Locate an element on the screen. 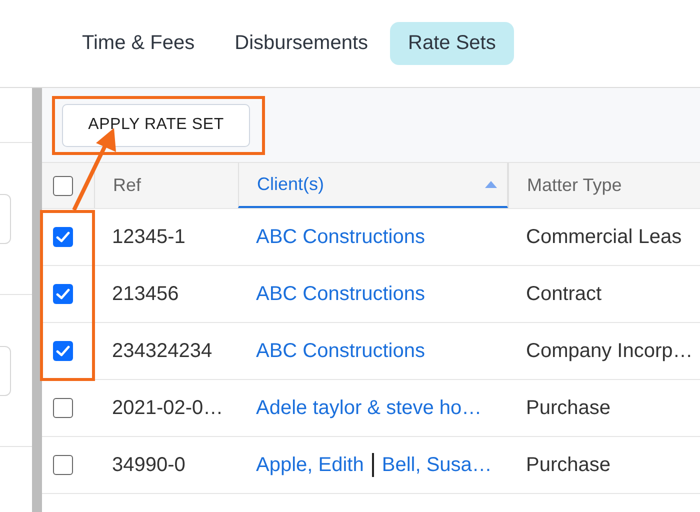  table-cell-text: 213456 is located at coordinates (145, 294).